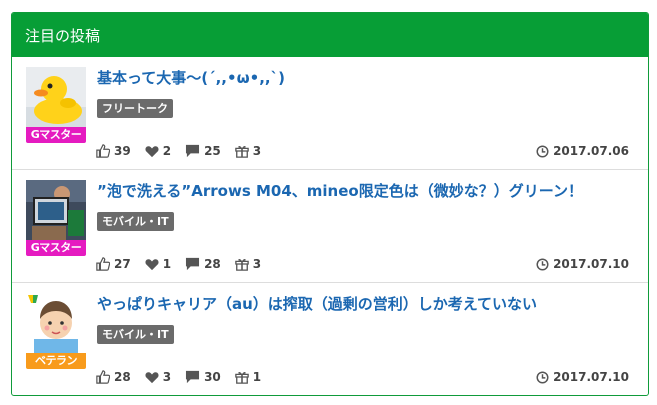  Describe the element at coordinates (113, 264) in the screenshot. I see `like-count: 27` at that location.